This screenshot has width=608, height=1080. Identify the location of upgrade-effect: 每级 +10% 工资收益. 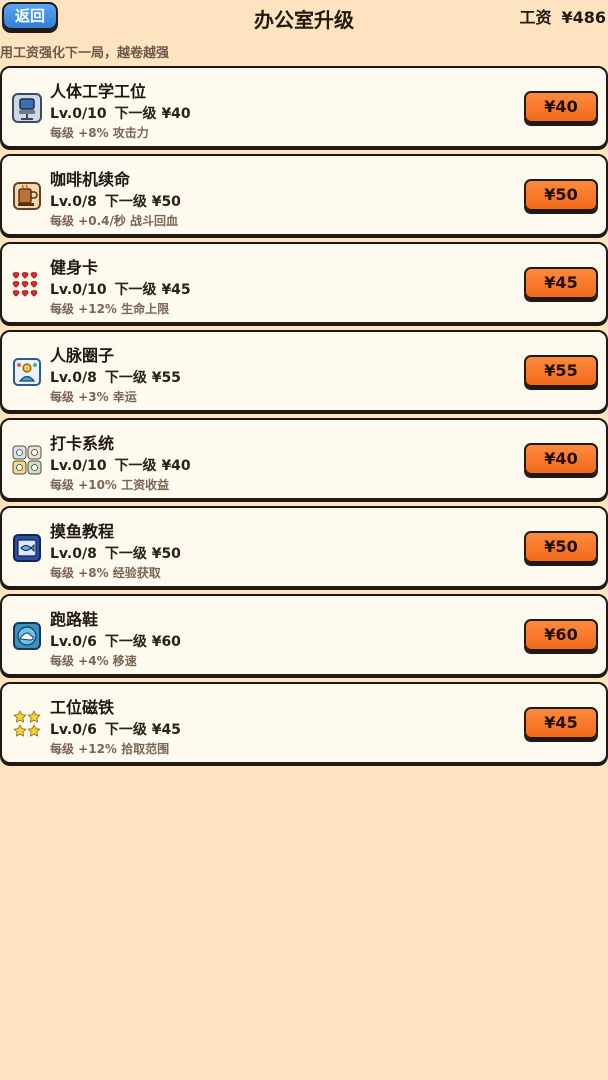
(110, 485).